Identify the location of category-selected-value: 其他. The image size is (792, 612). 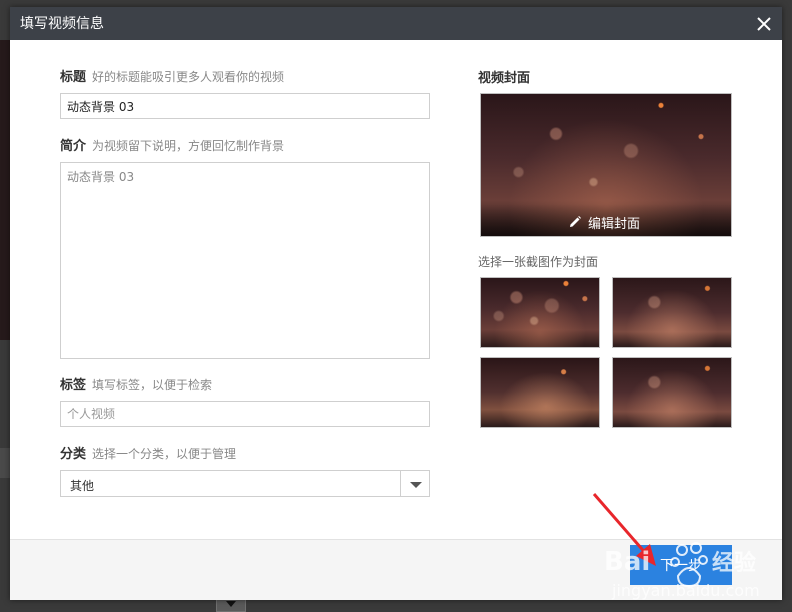
(82, 486).